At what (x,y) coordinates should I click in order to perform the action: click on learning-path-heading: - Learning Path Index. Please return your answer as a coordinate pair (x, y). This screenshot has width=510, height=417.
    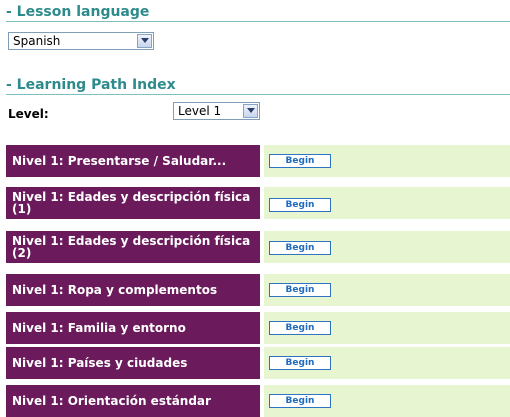
    Looking at the image, I should click on (258, 86).